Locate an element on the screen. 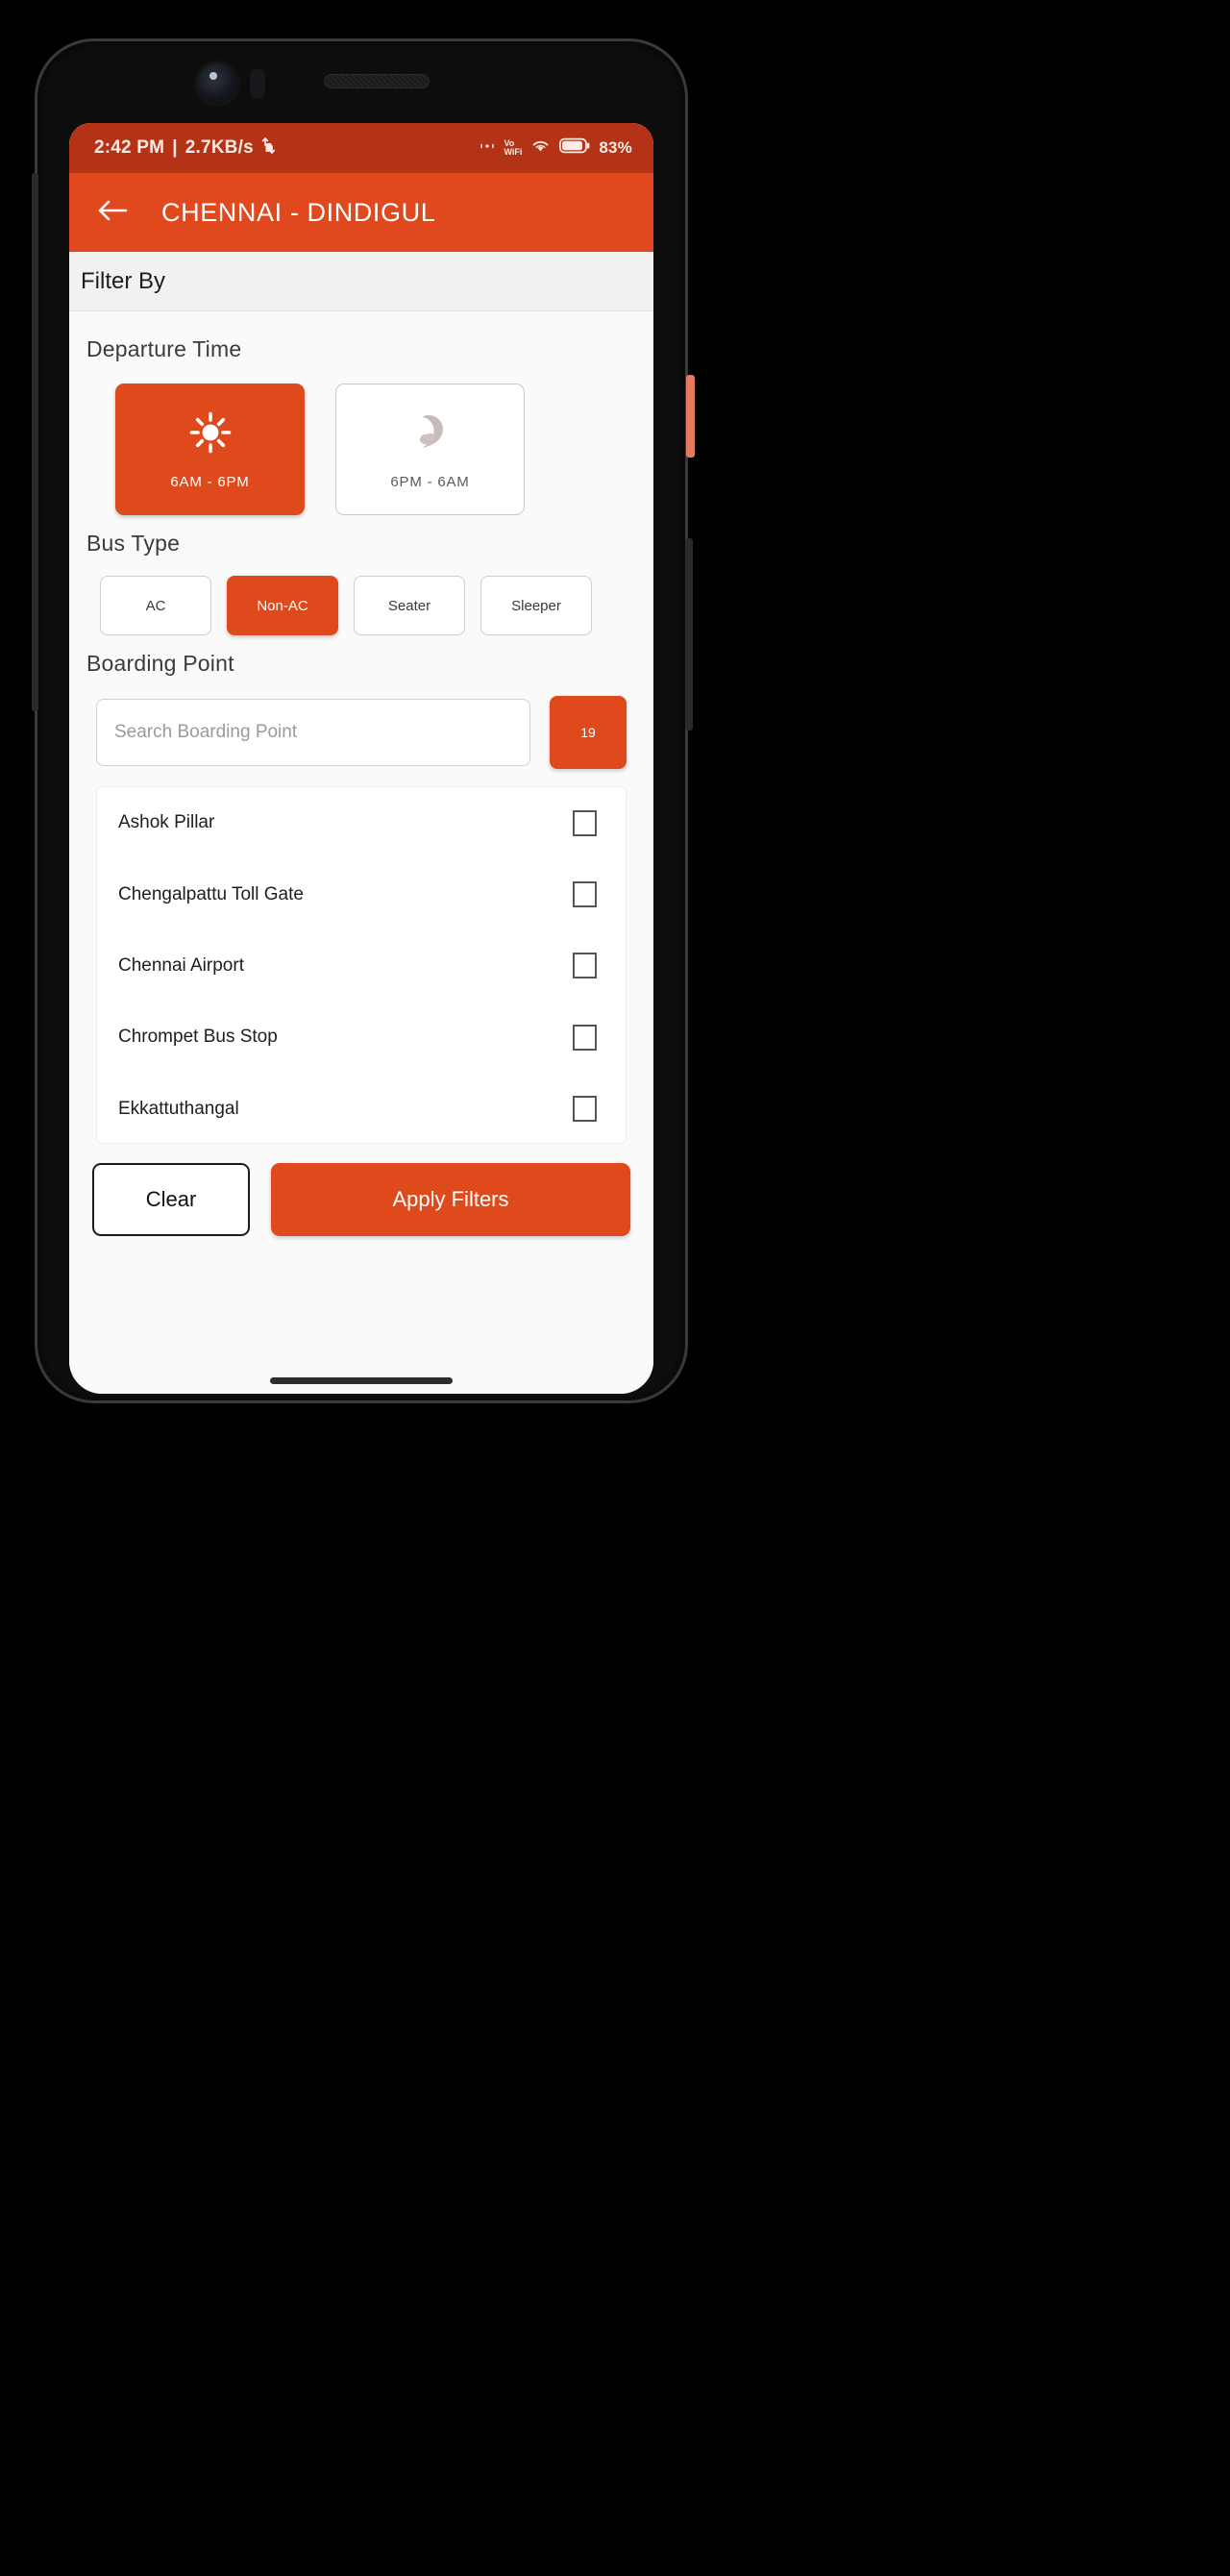  home-indicator is located at coordinates (362, 1380).